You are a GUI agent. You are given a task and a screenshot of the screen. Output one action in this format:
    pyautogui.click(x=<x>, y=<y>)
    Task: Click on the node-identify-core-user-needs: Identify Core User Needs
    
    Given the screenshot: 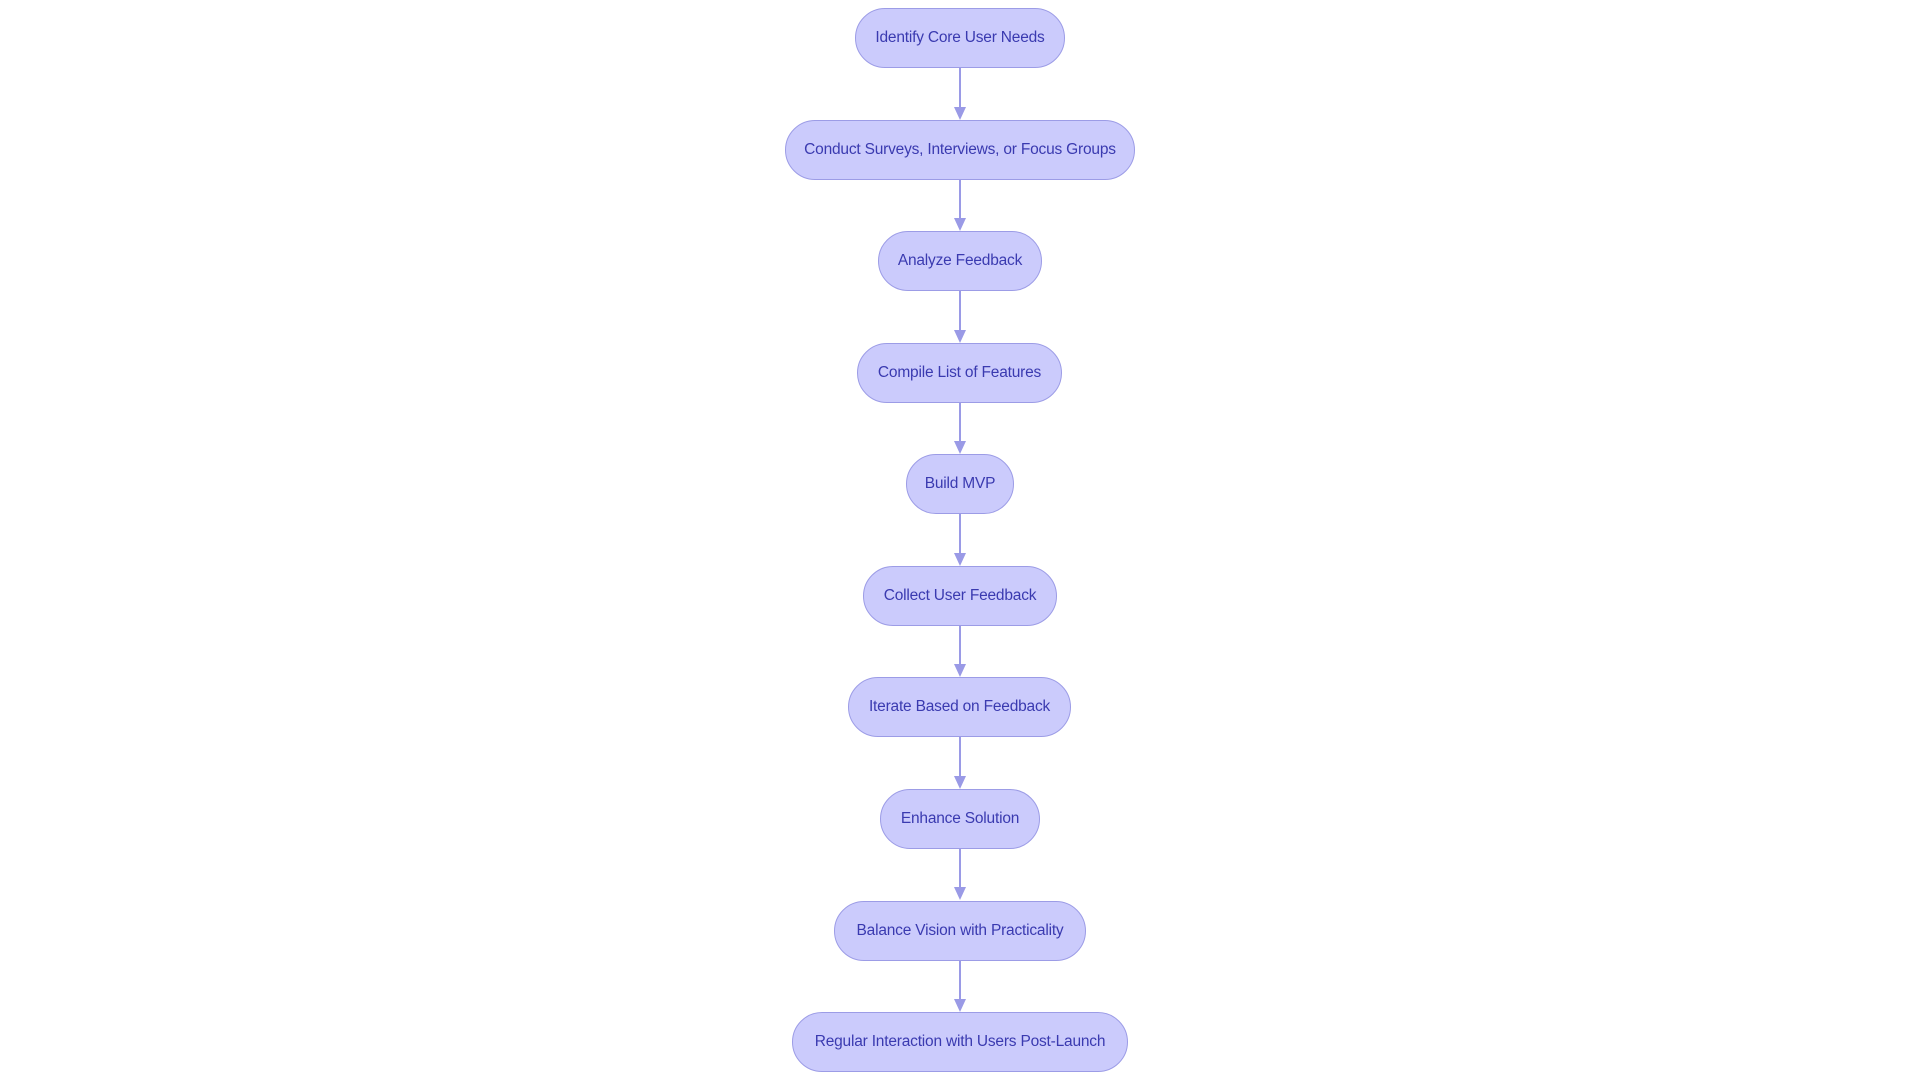 What is the action you would take?
    pyautogui.click(x=960, y=38)
    